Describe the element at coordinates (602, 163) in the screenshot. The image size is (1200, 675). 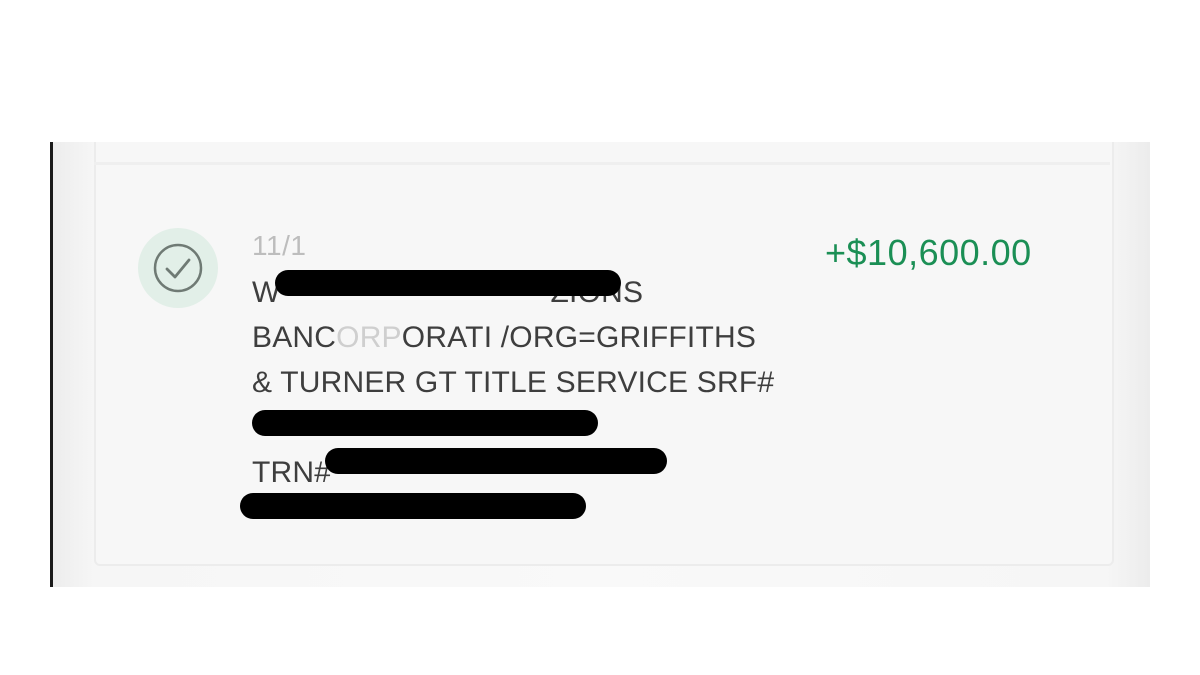
I see `divider` at that location.